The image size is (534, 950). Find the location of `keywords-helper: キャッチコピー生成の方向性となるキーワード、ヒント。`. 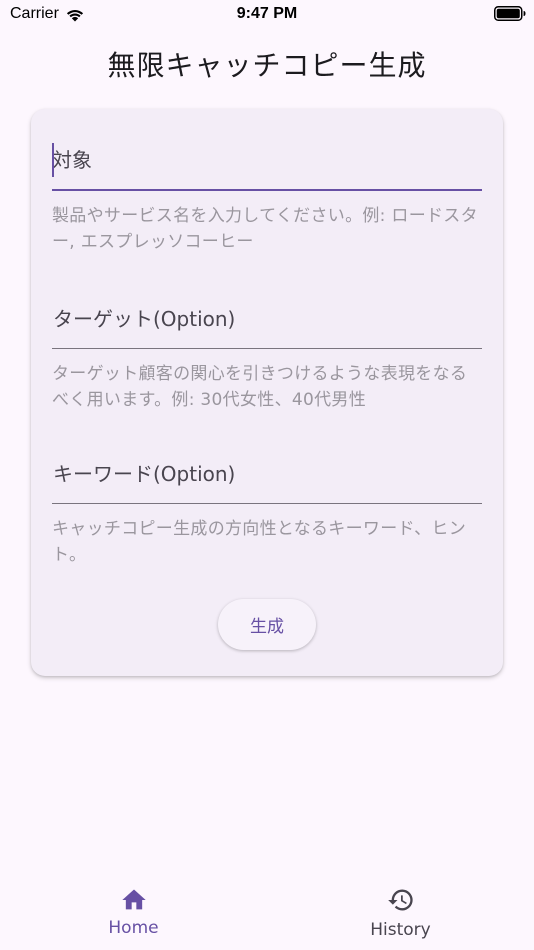

keywords-helper: キャッチコピー生成の方向性となるキーワード、ヒント。 is located at coordinates (259, 542).